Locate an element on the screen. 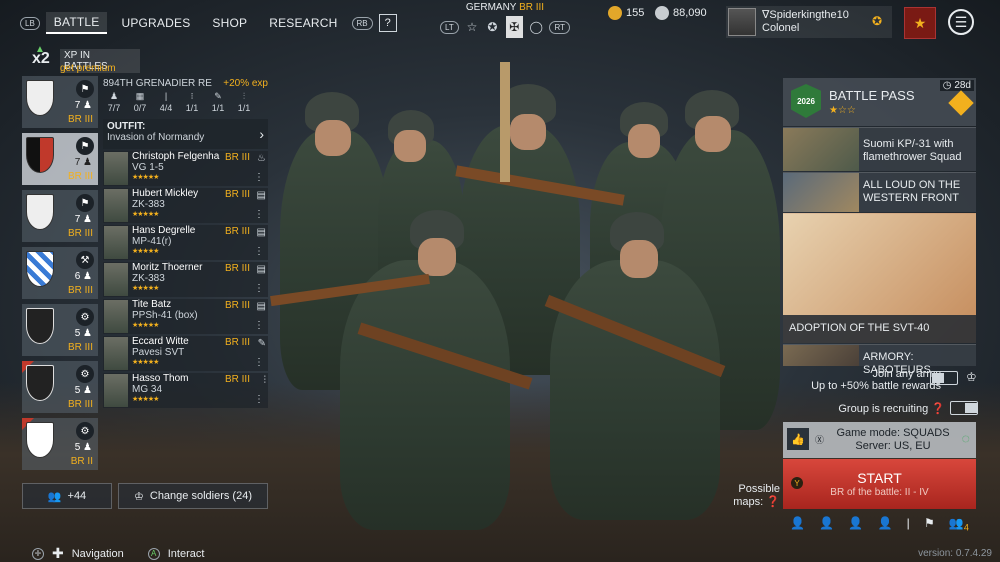  silver-currency: 88,090 is located at coordinates (681, 13).